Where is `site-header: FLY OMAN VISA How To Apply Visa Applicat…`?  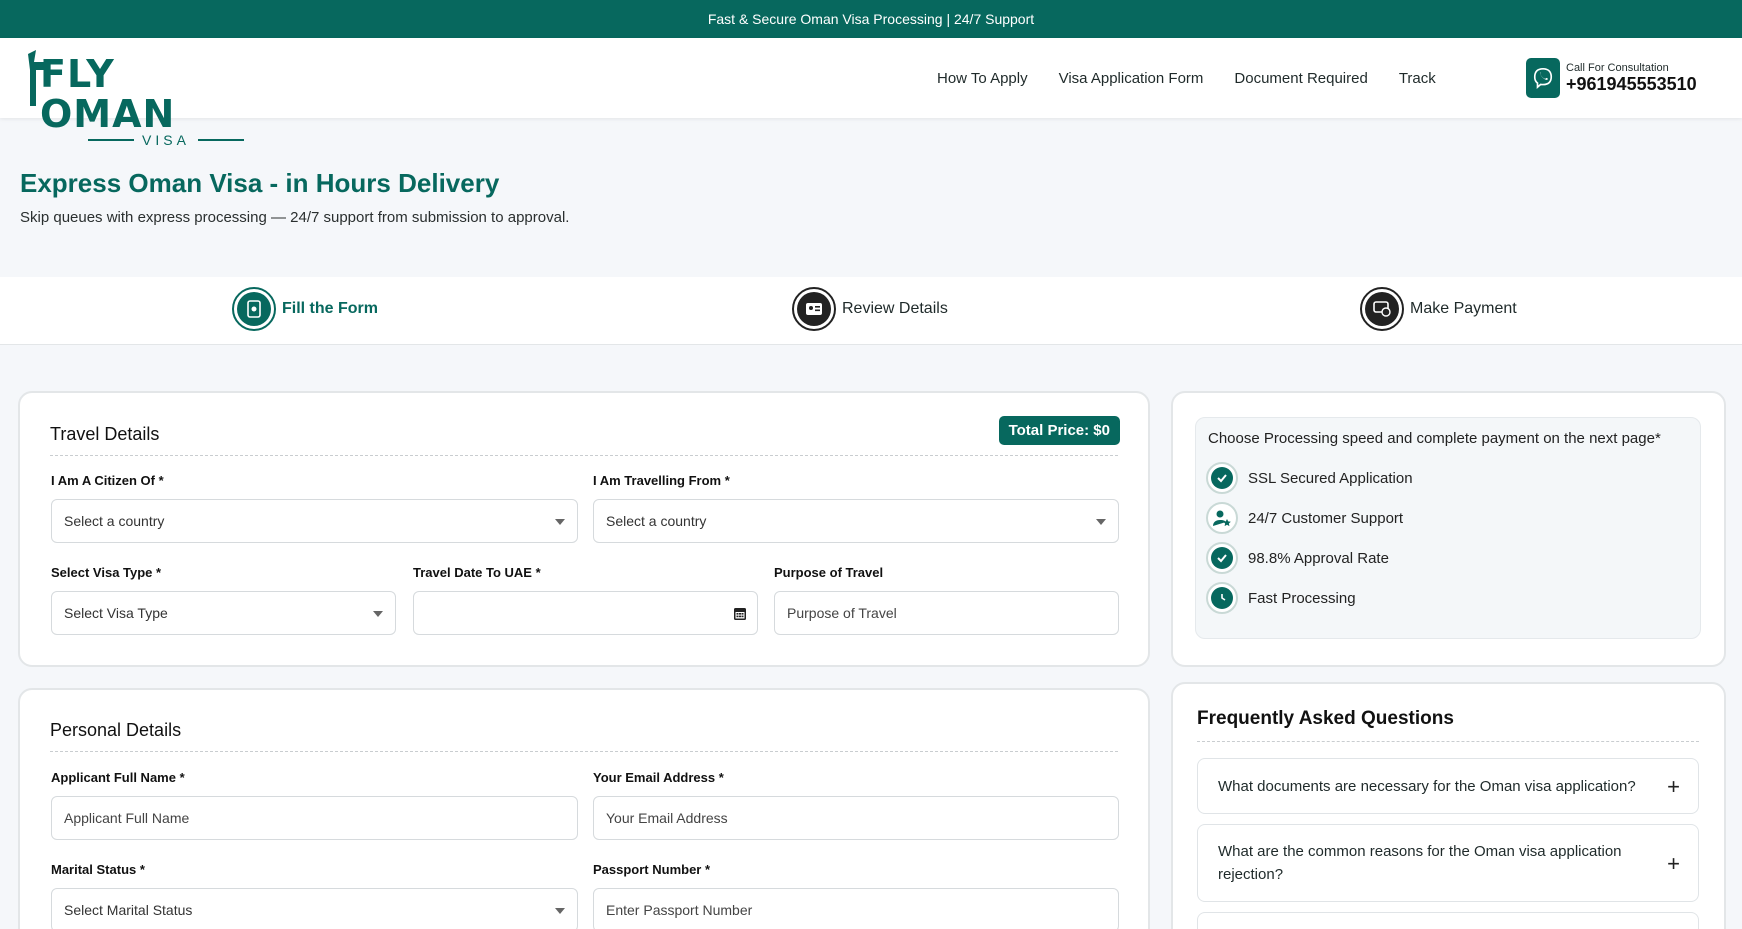
site-header: FLY OMAN VISA How To Apply Visa Applicat… is located at coordinates (871, 93).